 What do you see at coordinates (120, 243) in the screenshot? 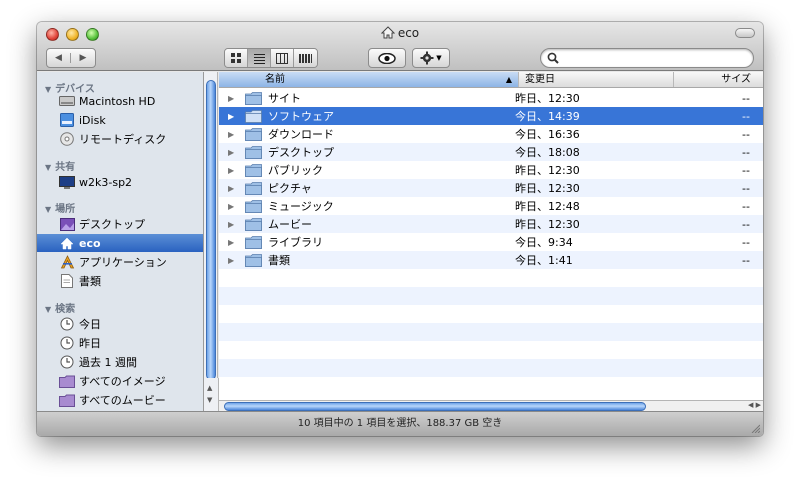
I see `sidebar-item-eco: eco` at bounding box center [120, 243].